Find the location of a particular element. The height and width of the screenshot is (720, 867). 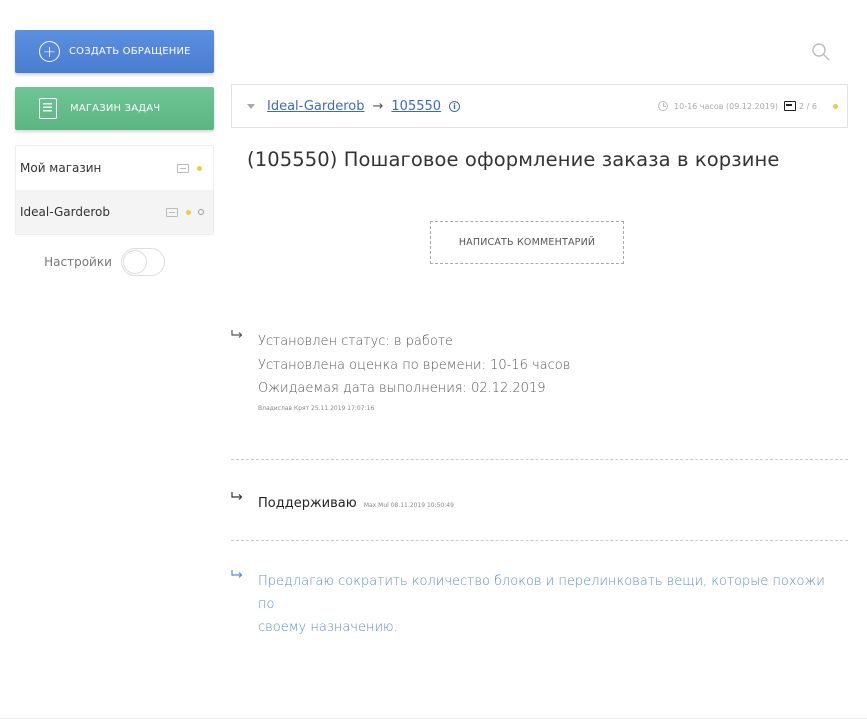

store-item-ideal-garderob: Ideal-Garderob is located at coordinates (114, 212).